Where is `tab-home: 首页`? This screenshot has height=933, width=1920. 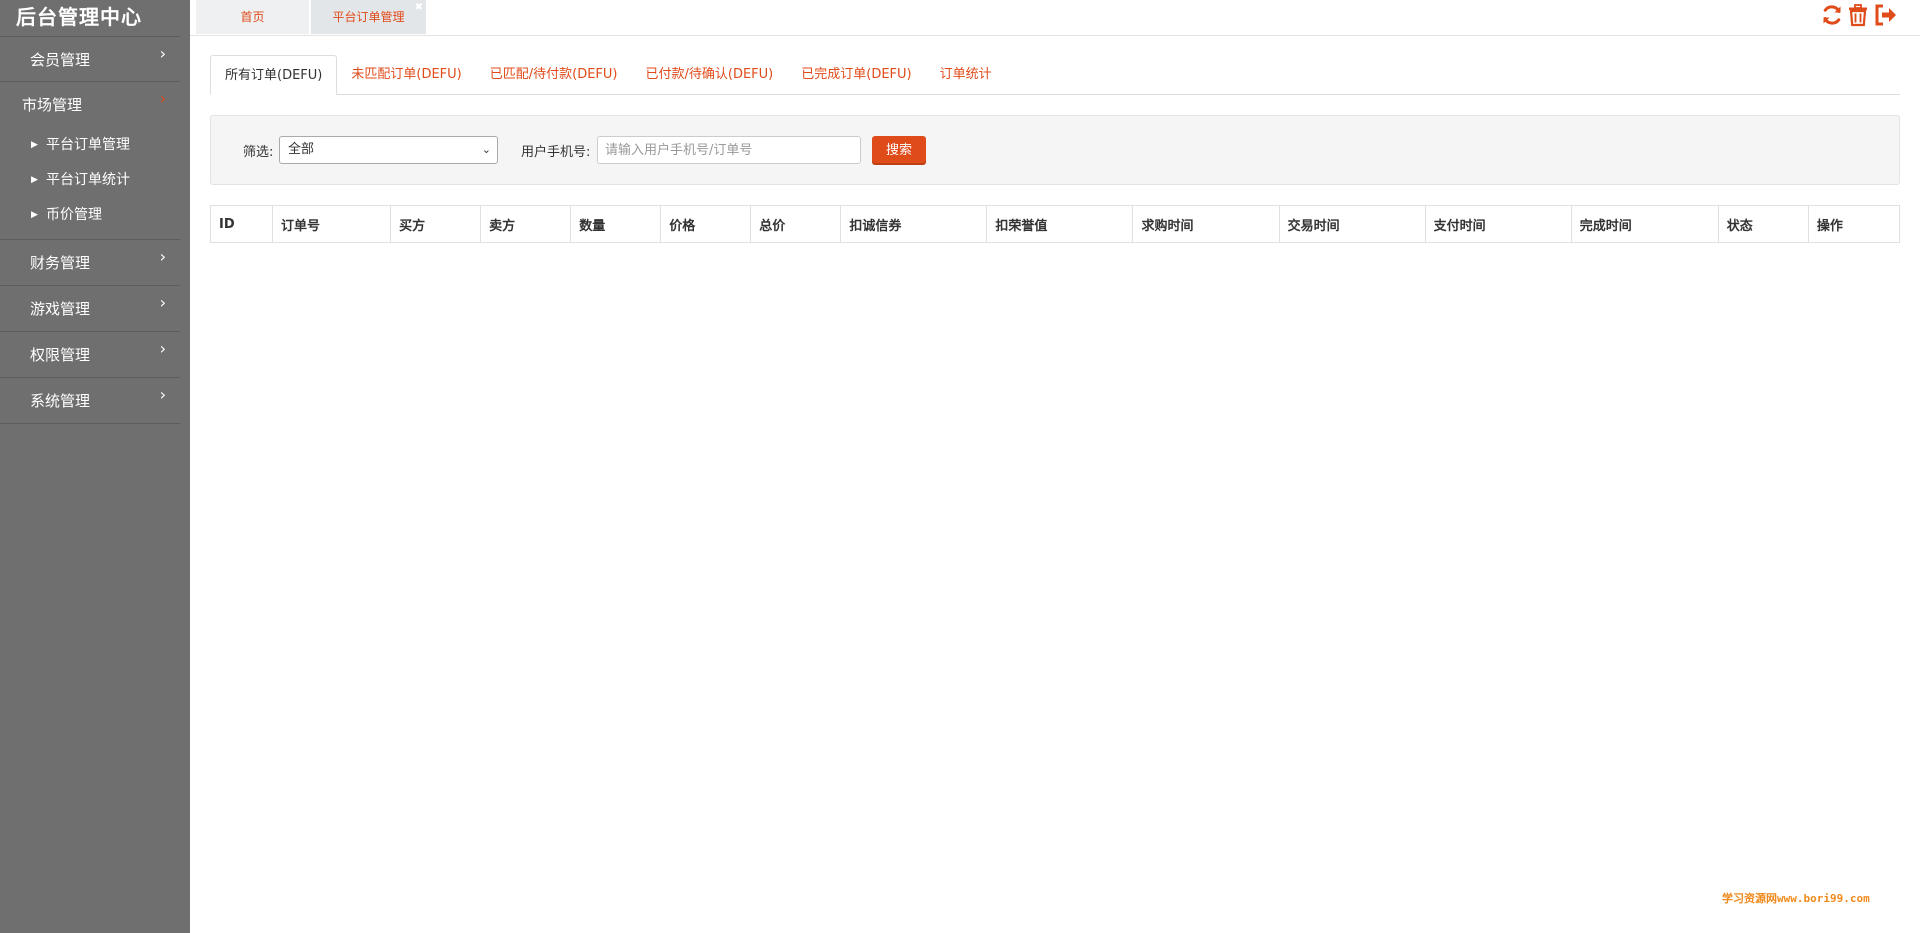
tab-home: 首页 is located at coordinates (252, 17).